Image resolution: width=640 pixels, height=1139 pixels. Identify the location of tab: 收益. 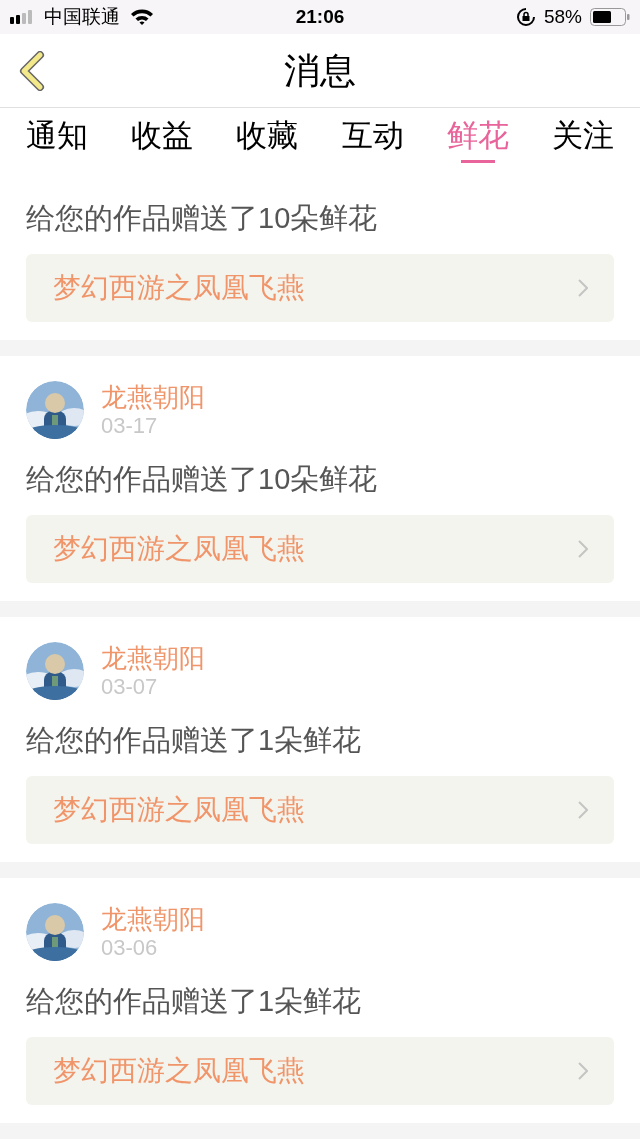
(162, 136).